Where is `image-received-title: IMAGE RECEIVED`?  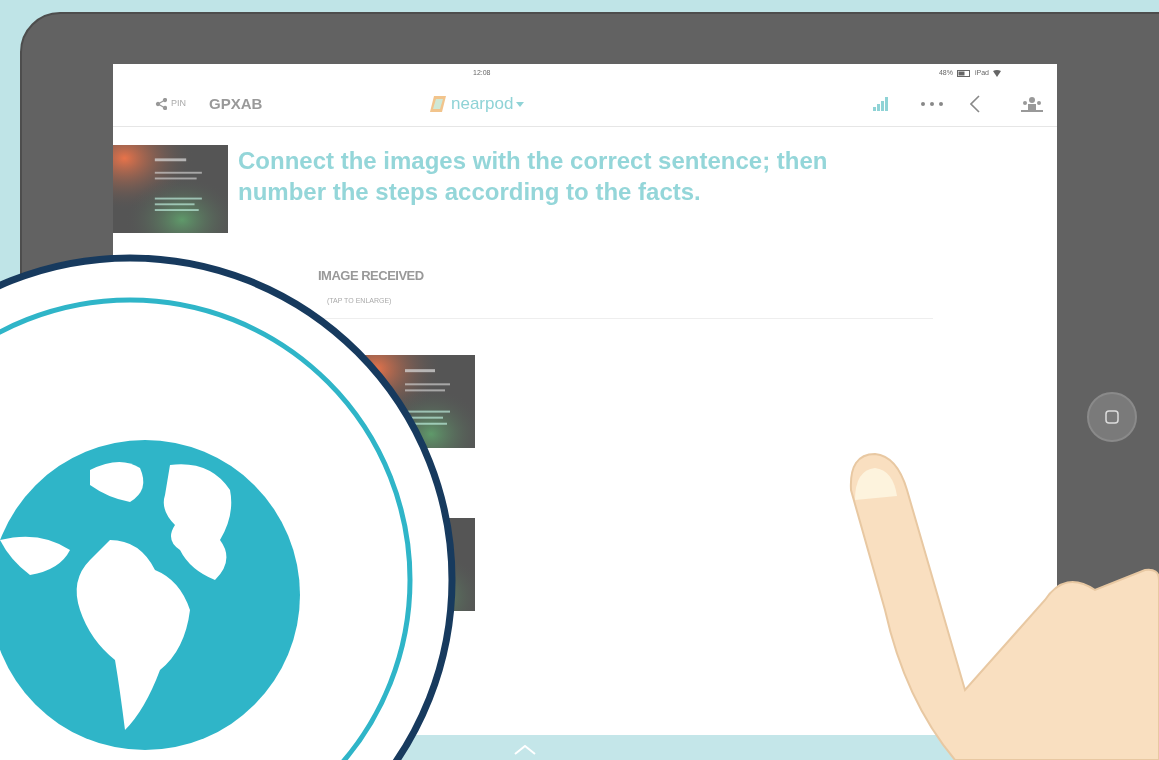 image-received-title: IMAGE RECEIVED is located at coordinates (371, 276).